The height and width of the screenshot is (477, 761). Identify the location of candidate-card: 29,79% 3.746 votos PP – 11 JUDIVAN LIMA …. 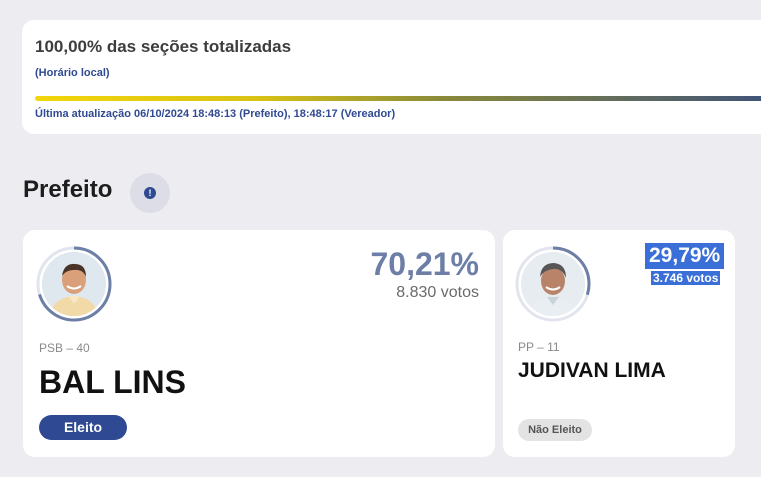
(619, 343).